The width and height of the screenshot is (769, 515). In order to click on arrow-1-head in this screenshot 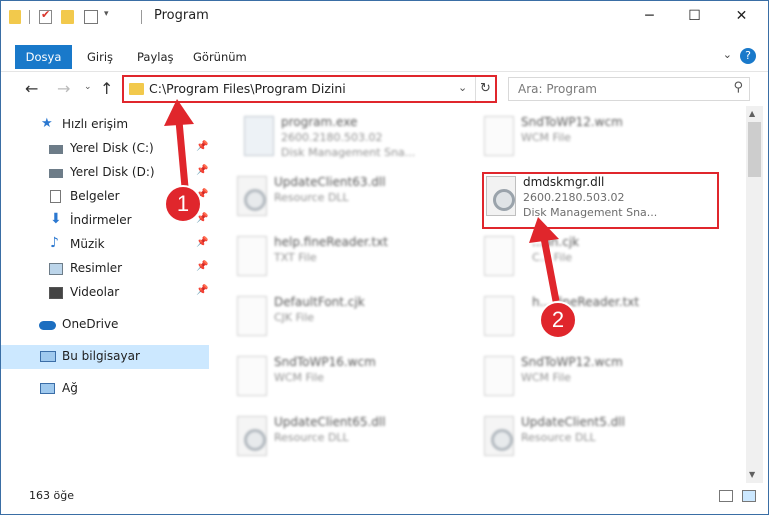, I will do `click(179, 112)`.